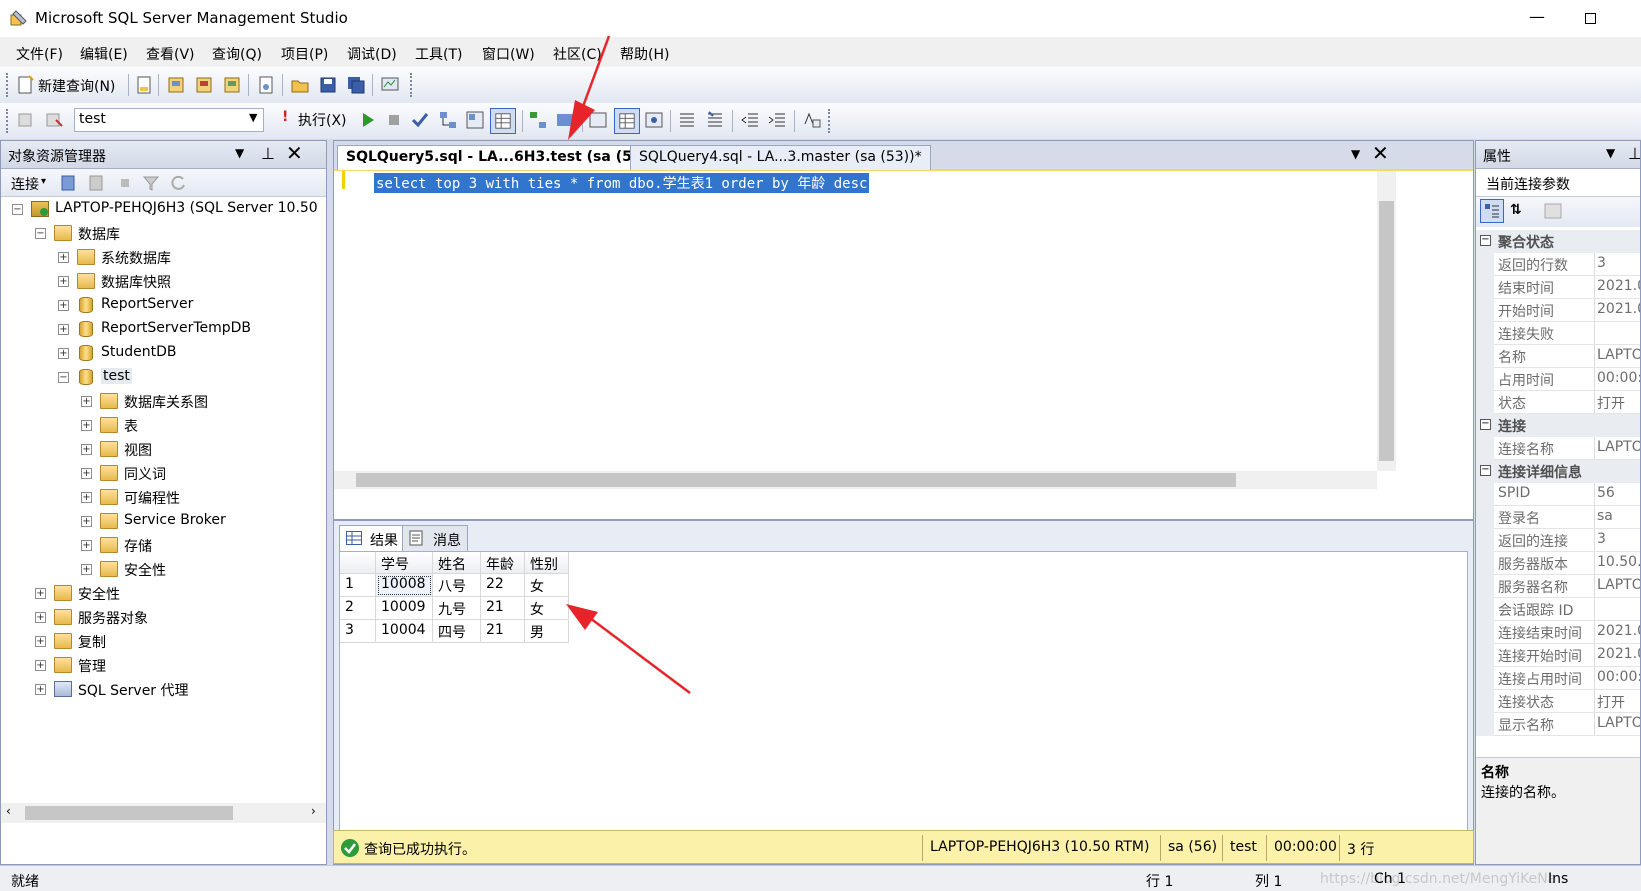 This screenshot has height=891, width=1641. What do you see at coordinates (294, 153) in the screenshot?
I see `close-icon: ✕` at bounding box center [294, 153].